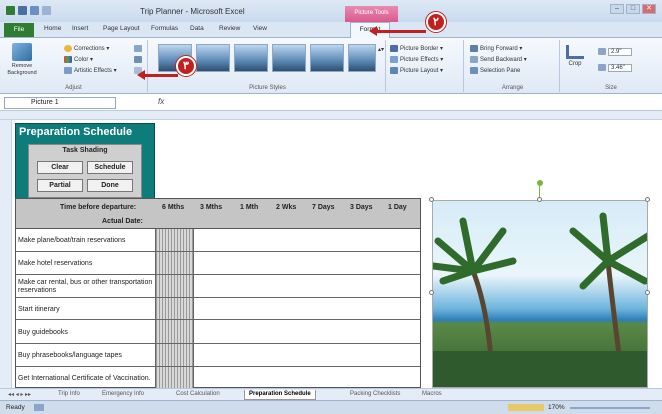 The width and height of the screenshot is (662, 414). I want to click on table-row: Make plane/boat/train reservations, so click(218, 240).